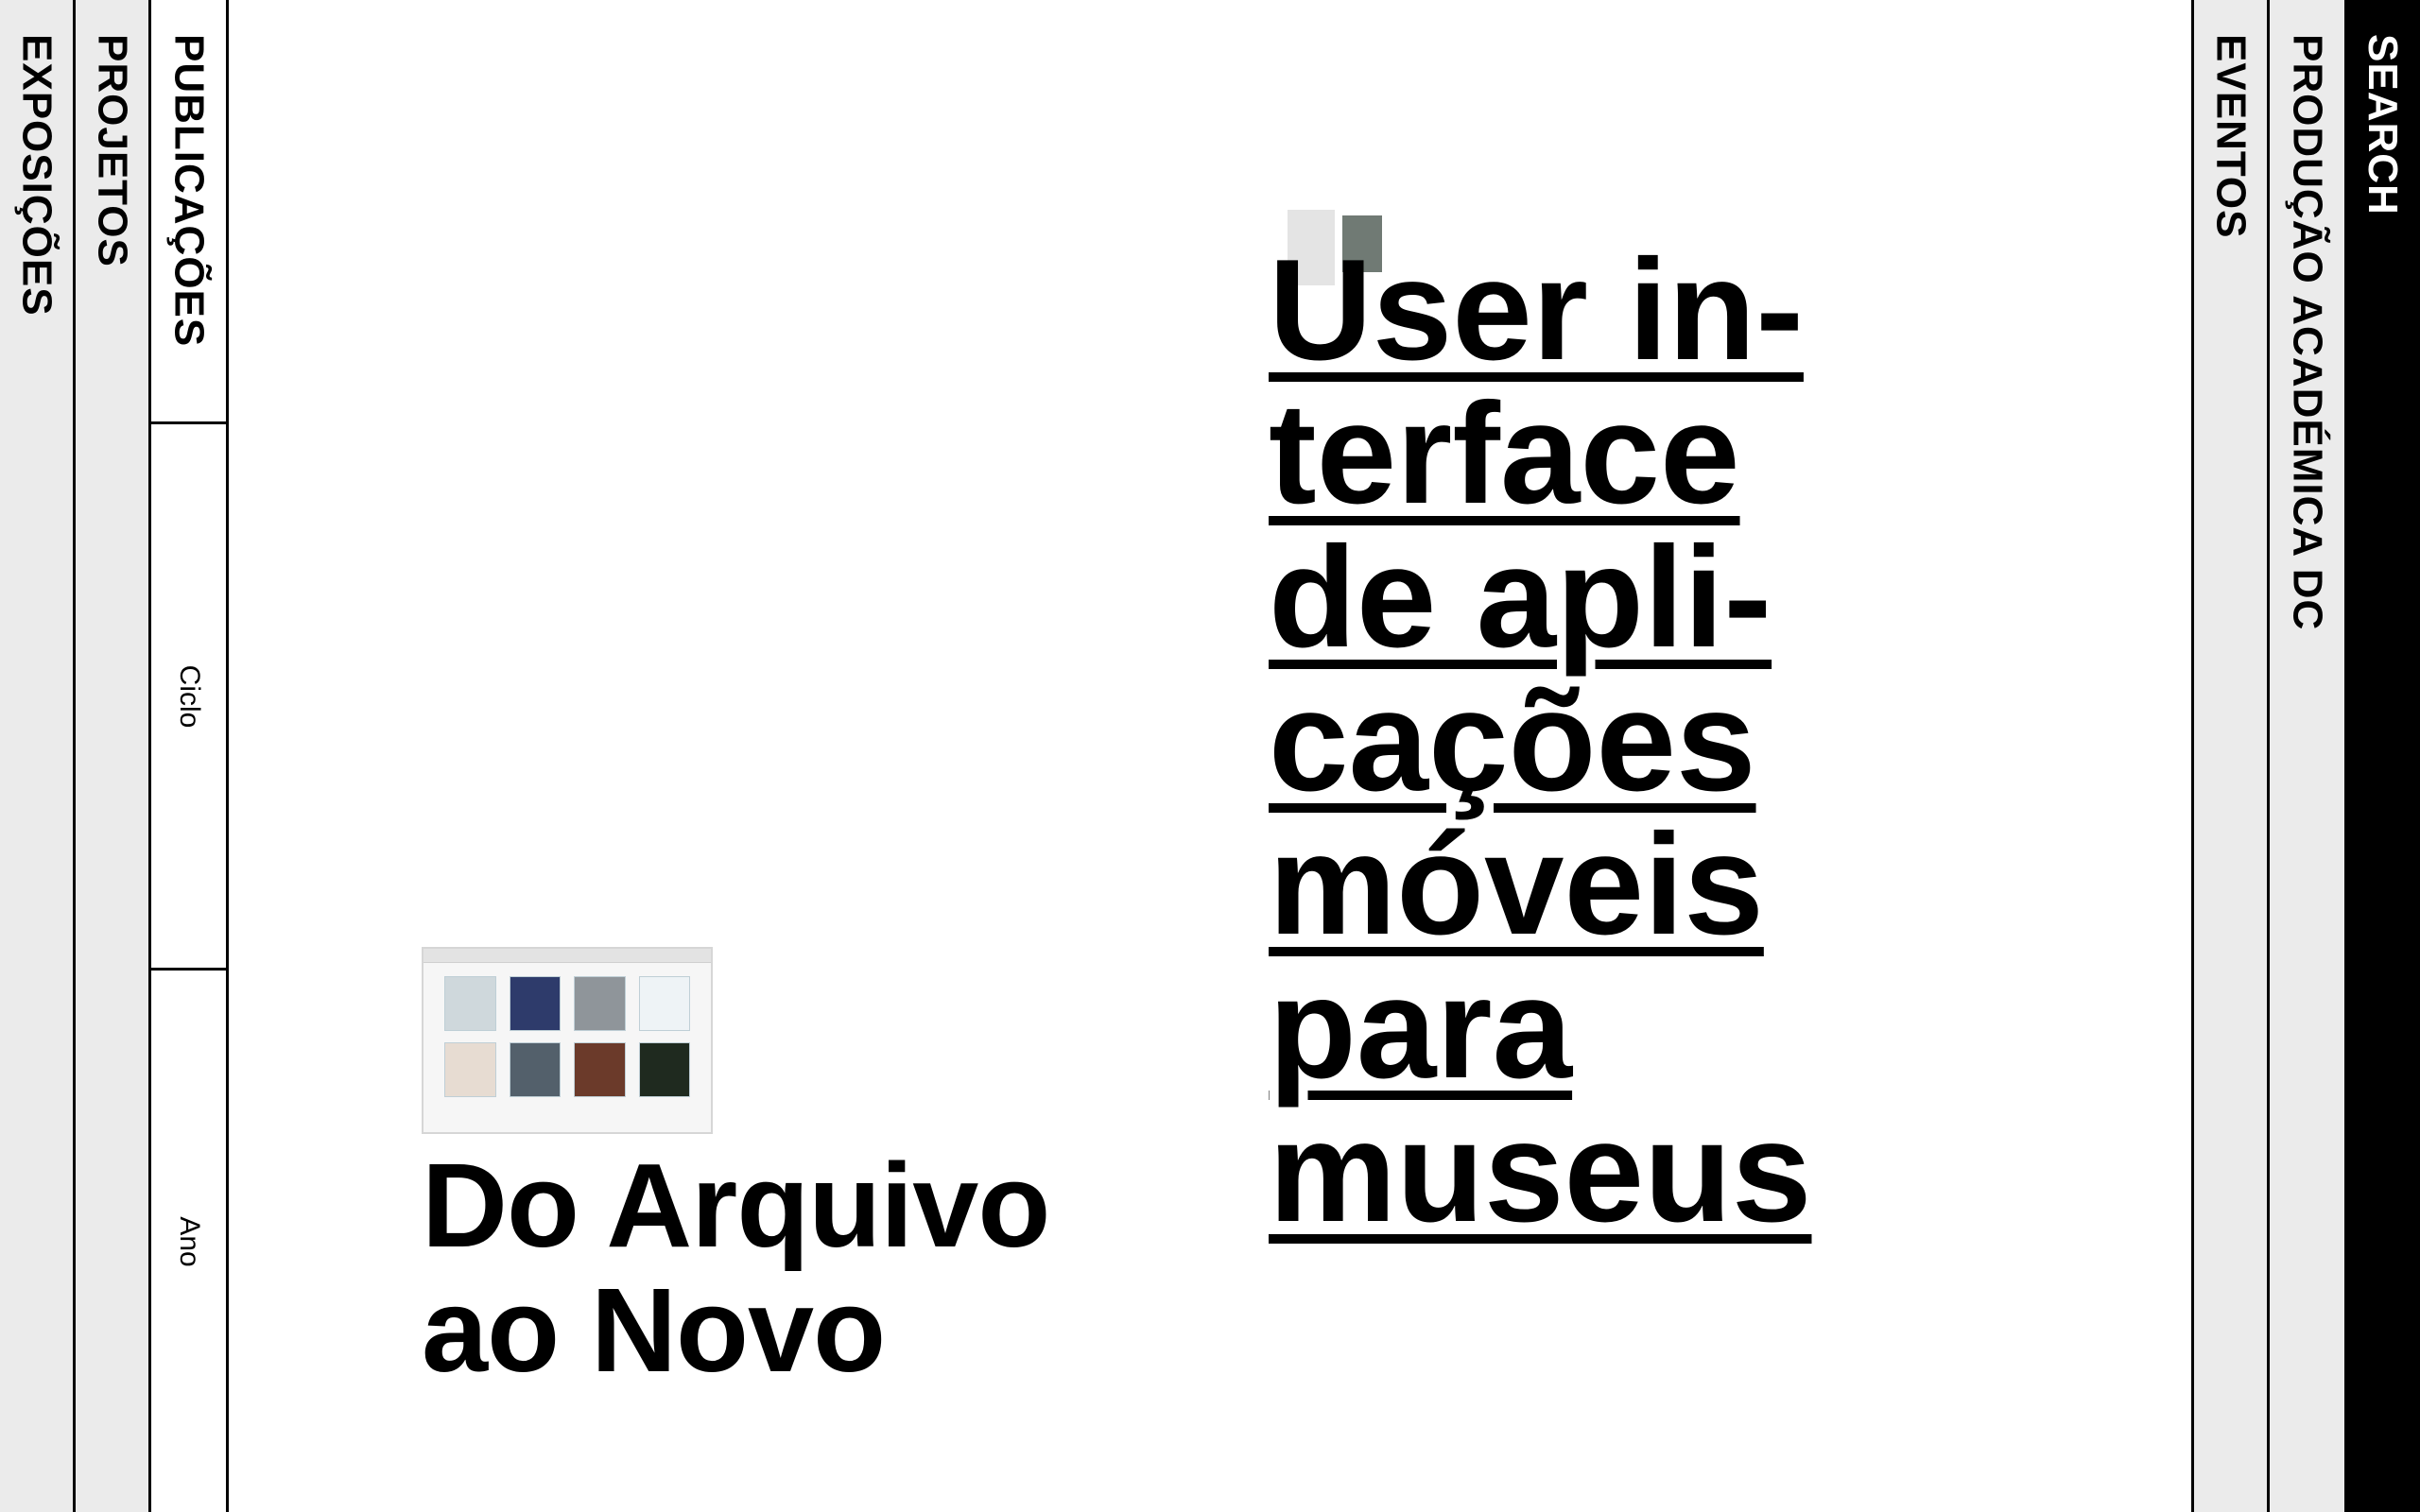 This screenshot has width=2420, height=1512. Describe the element at coordinates (654, 1330) in the screenshot. I see `title-line: ao Novo` at that location.